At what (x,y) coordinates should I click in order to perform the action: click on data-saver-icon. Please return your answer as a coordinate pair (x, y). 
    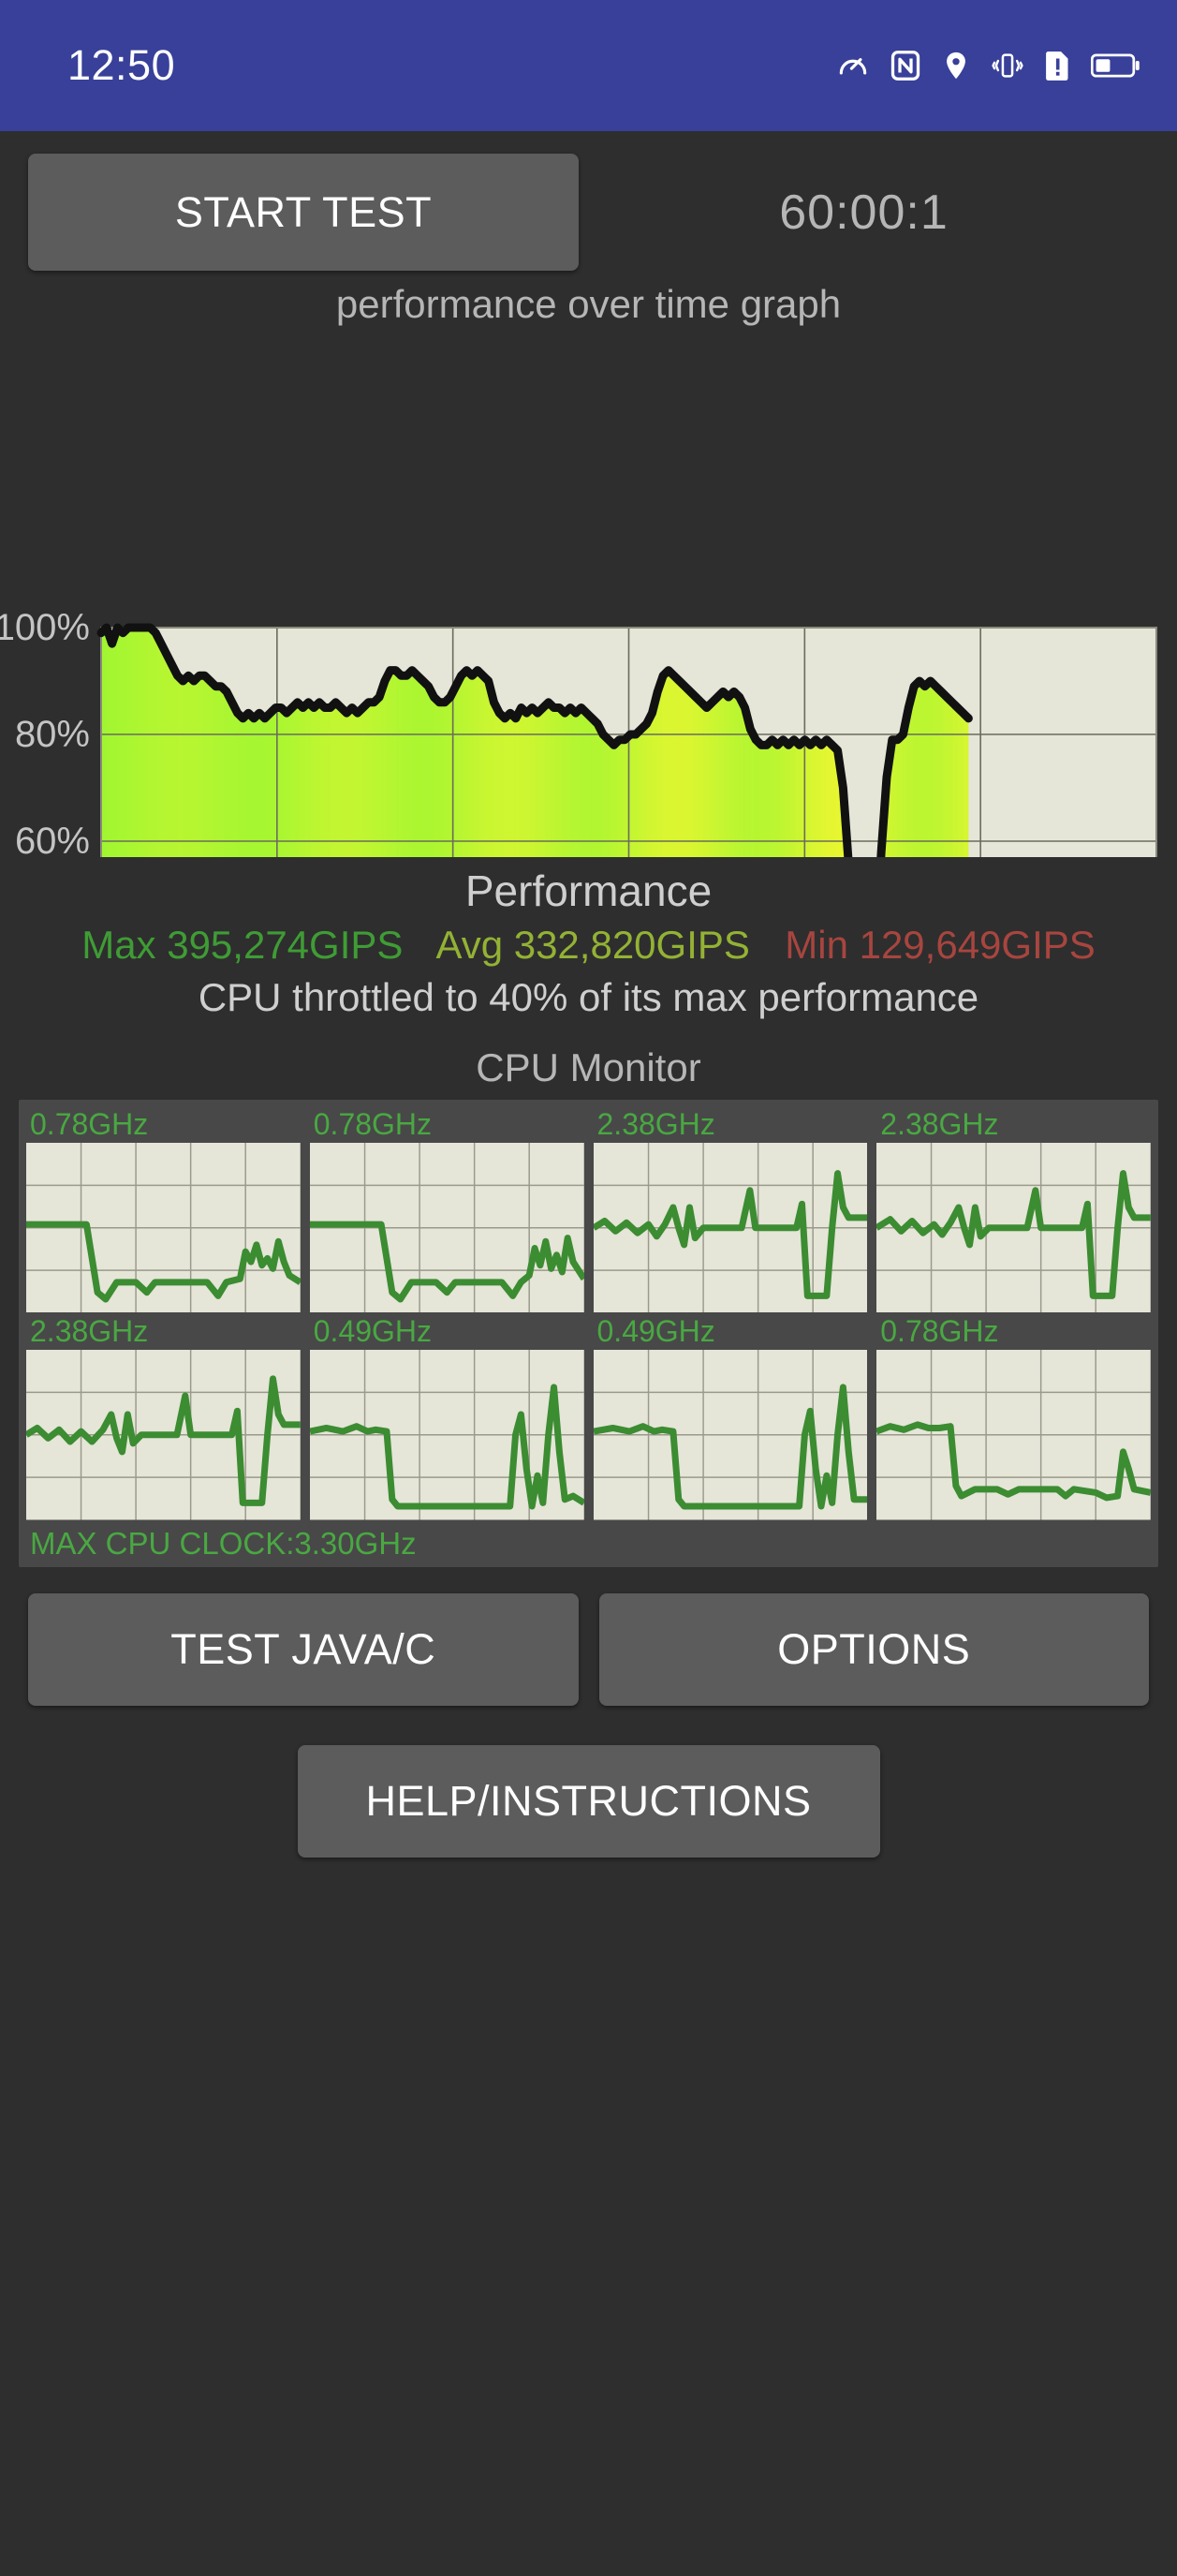
    Looking at the image, I should click on (853, 65).